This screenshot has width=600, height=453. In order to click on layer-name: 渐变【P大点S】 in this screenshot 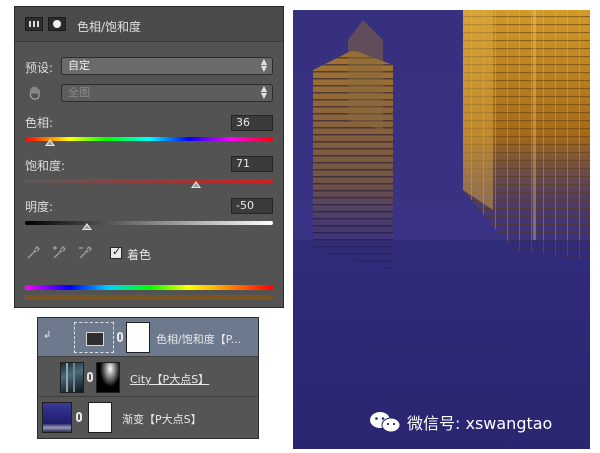, I will do `click(162, 419)`.